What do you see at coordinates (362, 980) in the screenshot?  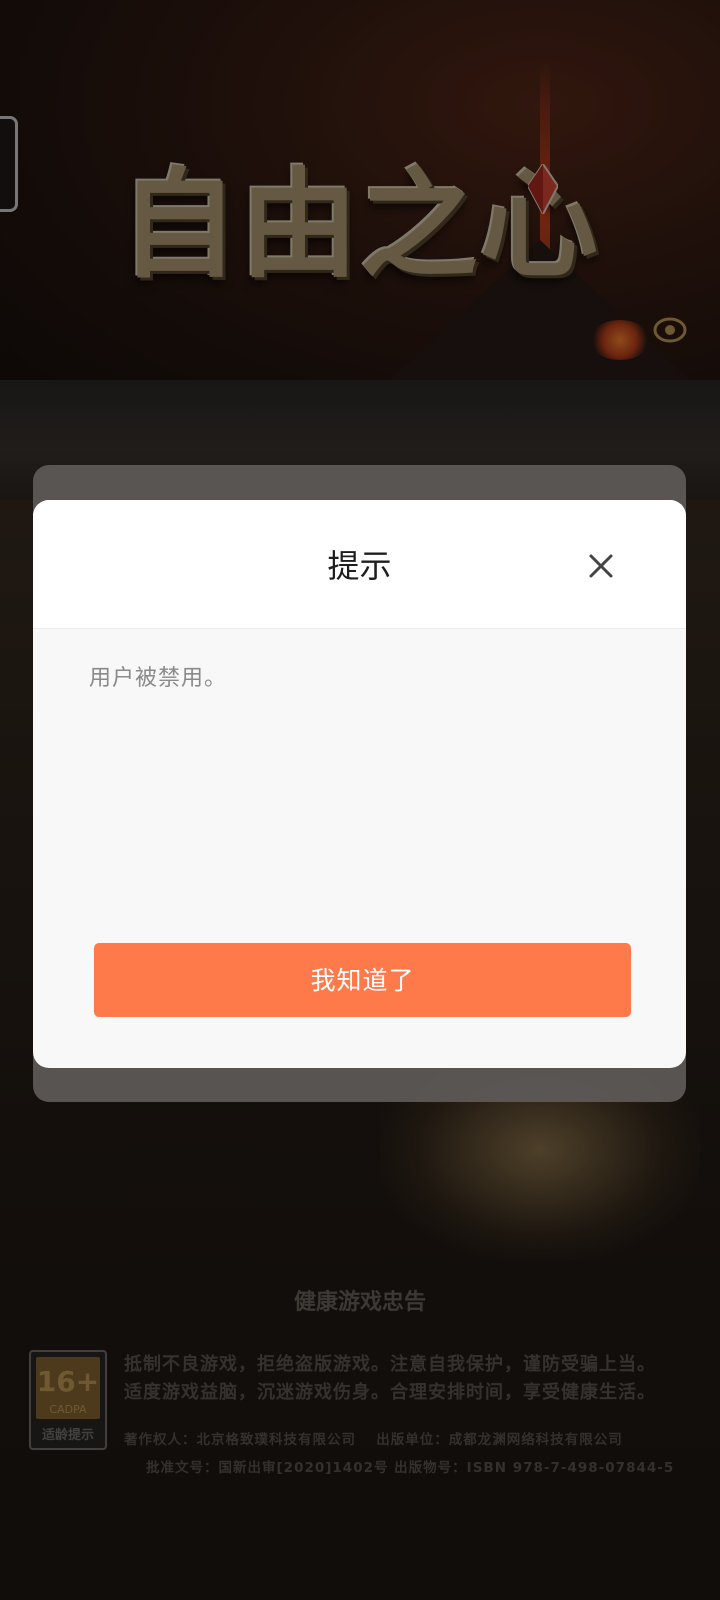 I see `confirm-button: 我知道了` at bounding box center [362, 980].